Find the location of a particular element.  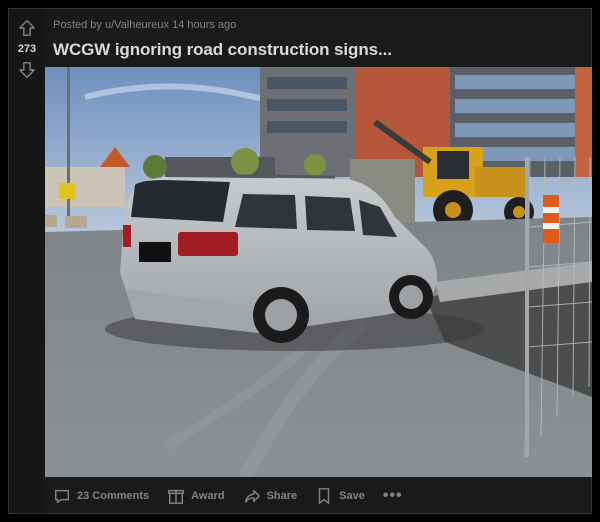

downvote-button is located at coordinates (27, 70).